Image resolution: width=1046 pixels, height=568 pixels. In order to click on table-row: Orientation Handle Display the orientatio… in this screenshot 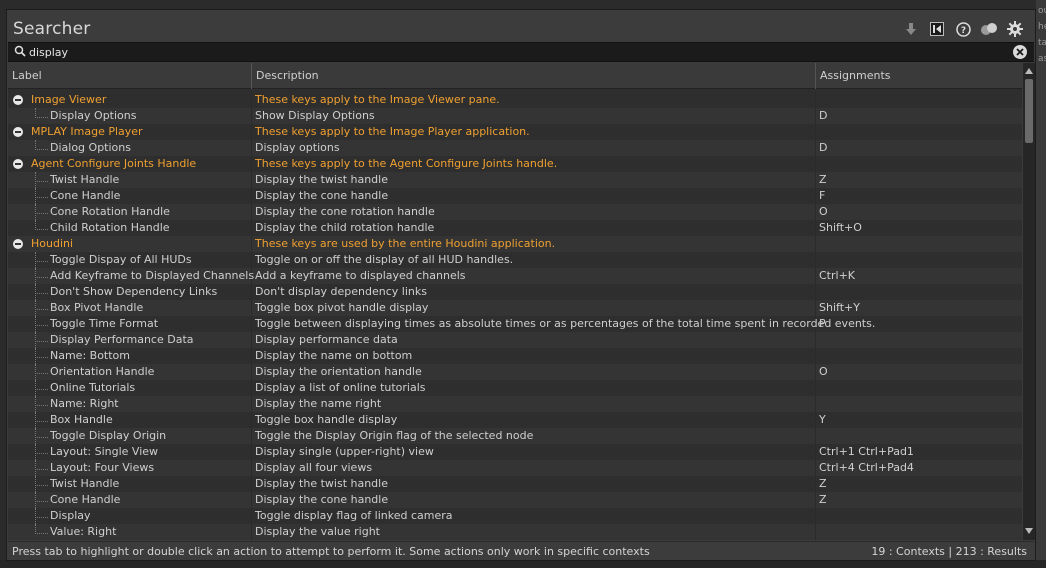, I will do `click(515, 372)`.